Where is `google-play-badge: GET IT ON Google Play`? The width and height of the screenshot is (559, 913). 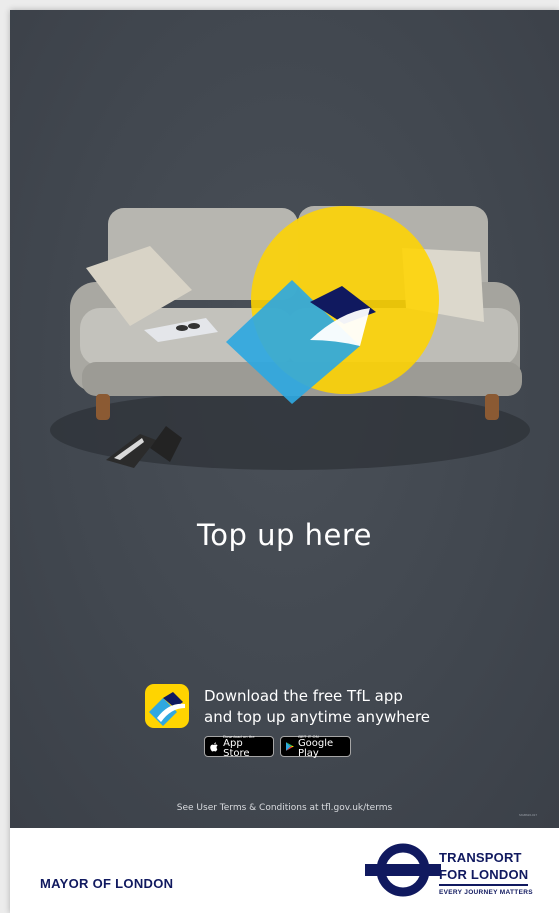
google-play-badge: GET IT ON Google Play is located at coordinates (315, 746).